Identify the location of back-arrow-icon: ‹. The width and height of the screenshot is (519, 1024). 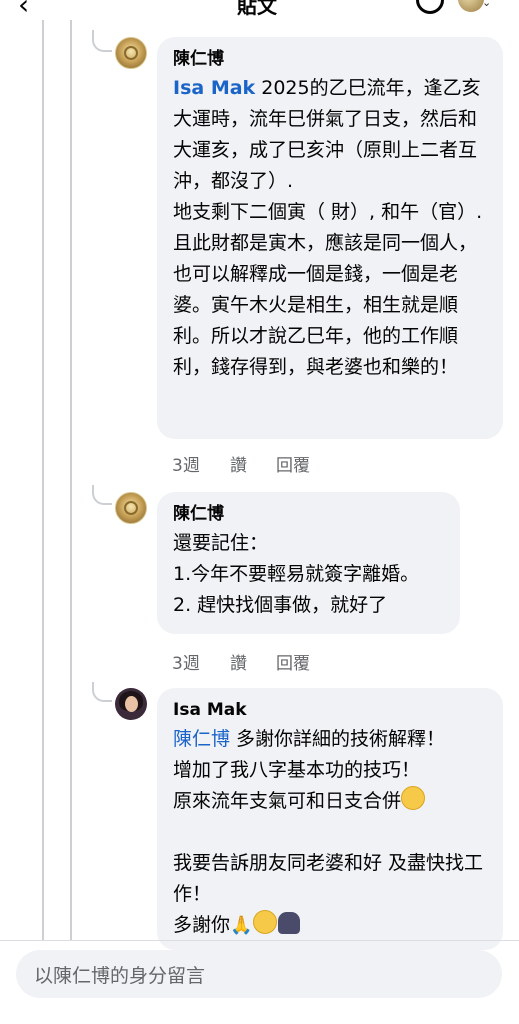
(23, 10).